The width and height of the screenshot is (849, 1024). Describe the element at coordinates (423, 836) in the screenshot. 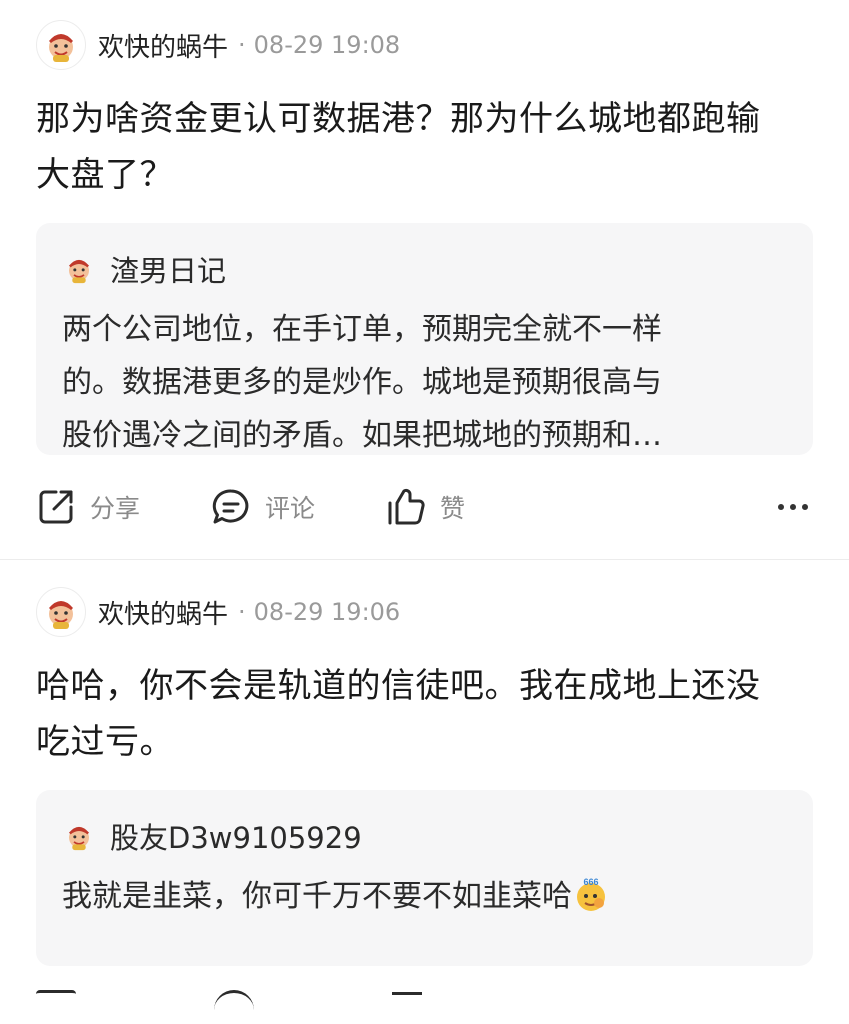

I see `quote-header: 股友D3w9105929` at that location.